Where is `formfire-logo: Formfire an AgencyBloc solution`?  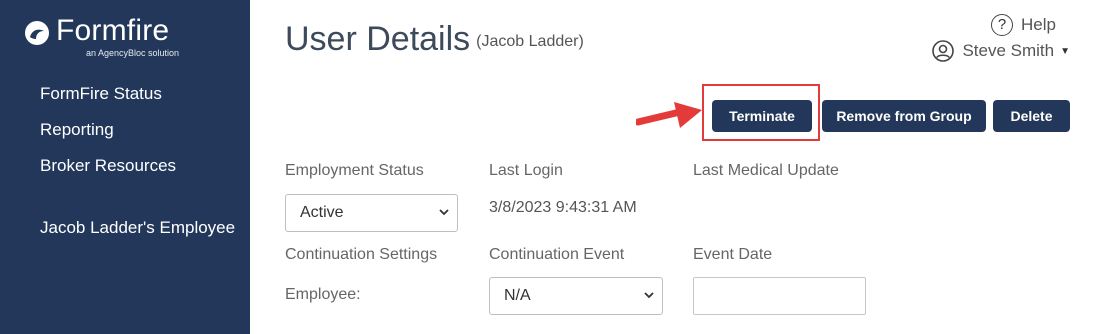
formfire-logo: Formfire an AgencyBloc solution is located at coordinates (114, 38).